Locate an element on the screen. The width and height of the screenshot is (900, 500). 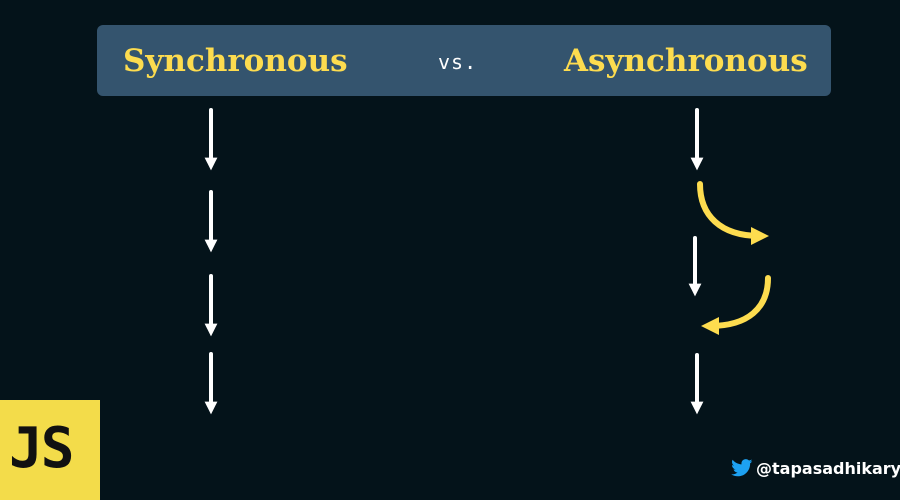
twitter-bird-icon is located at coordinates (742, 468).